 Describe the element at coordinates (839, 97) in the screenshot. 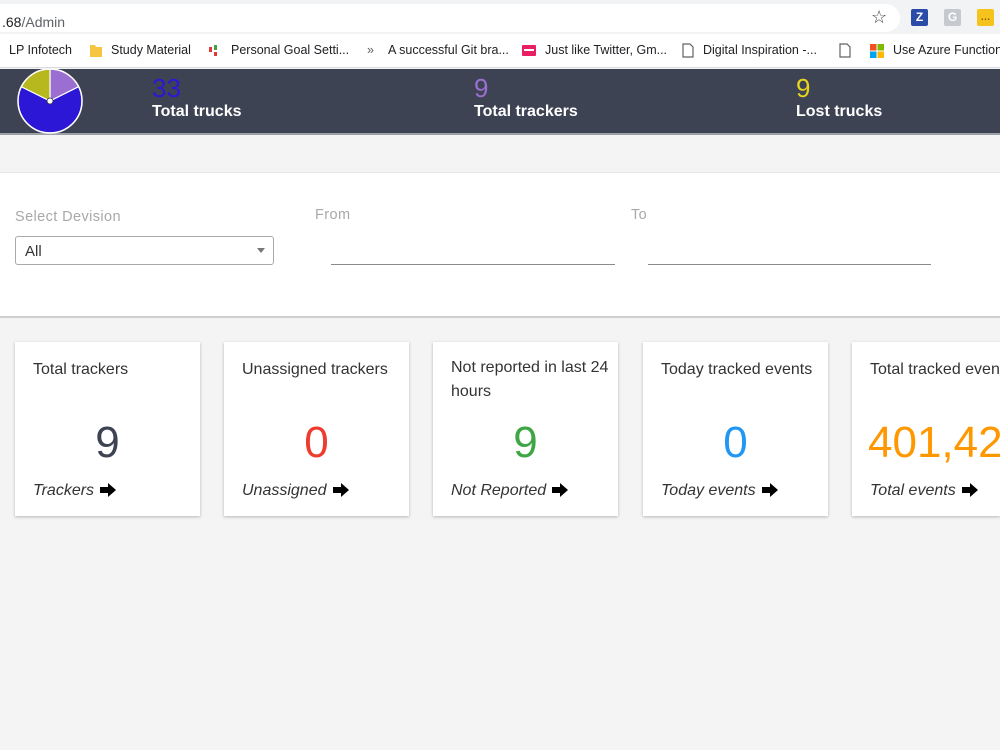

I see `stat-lost-trucks: 9 Lost trucks` at that location.